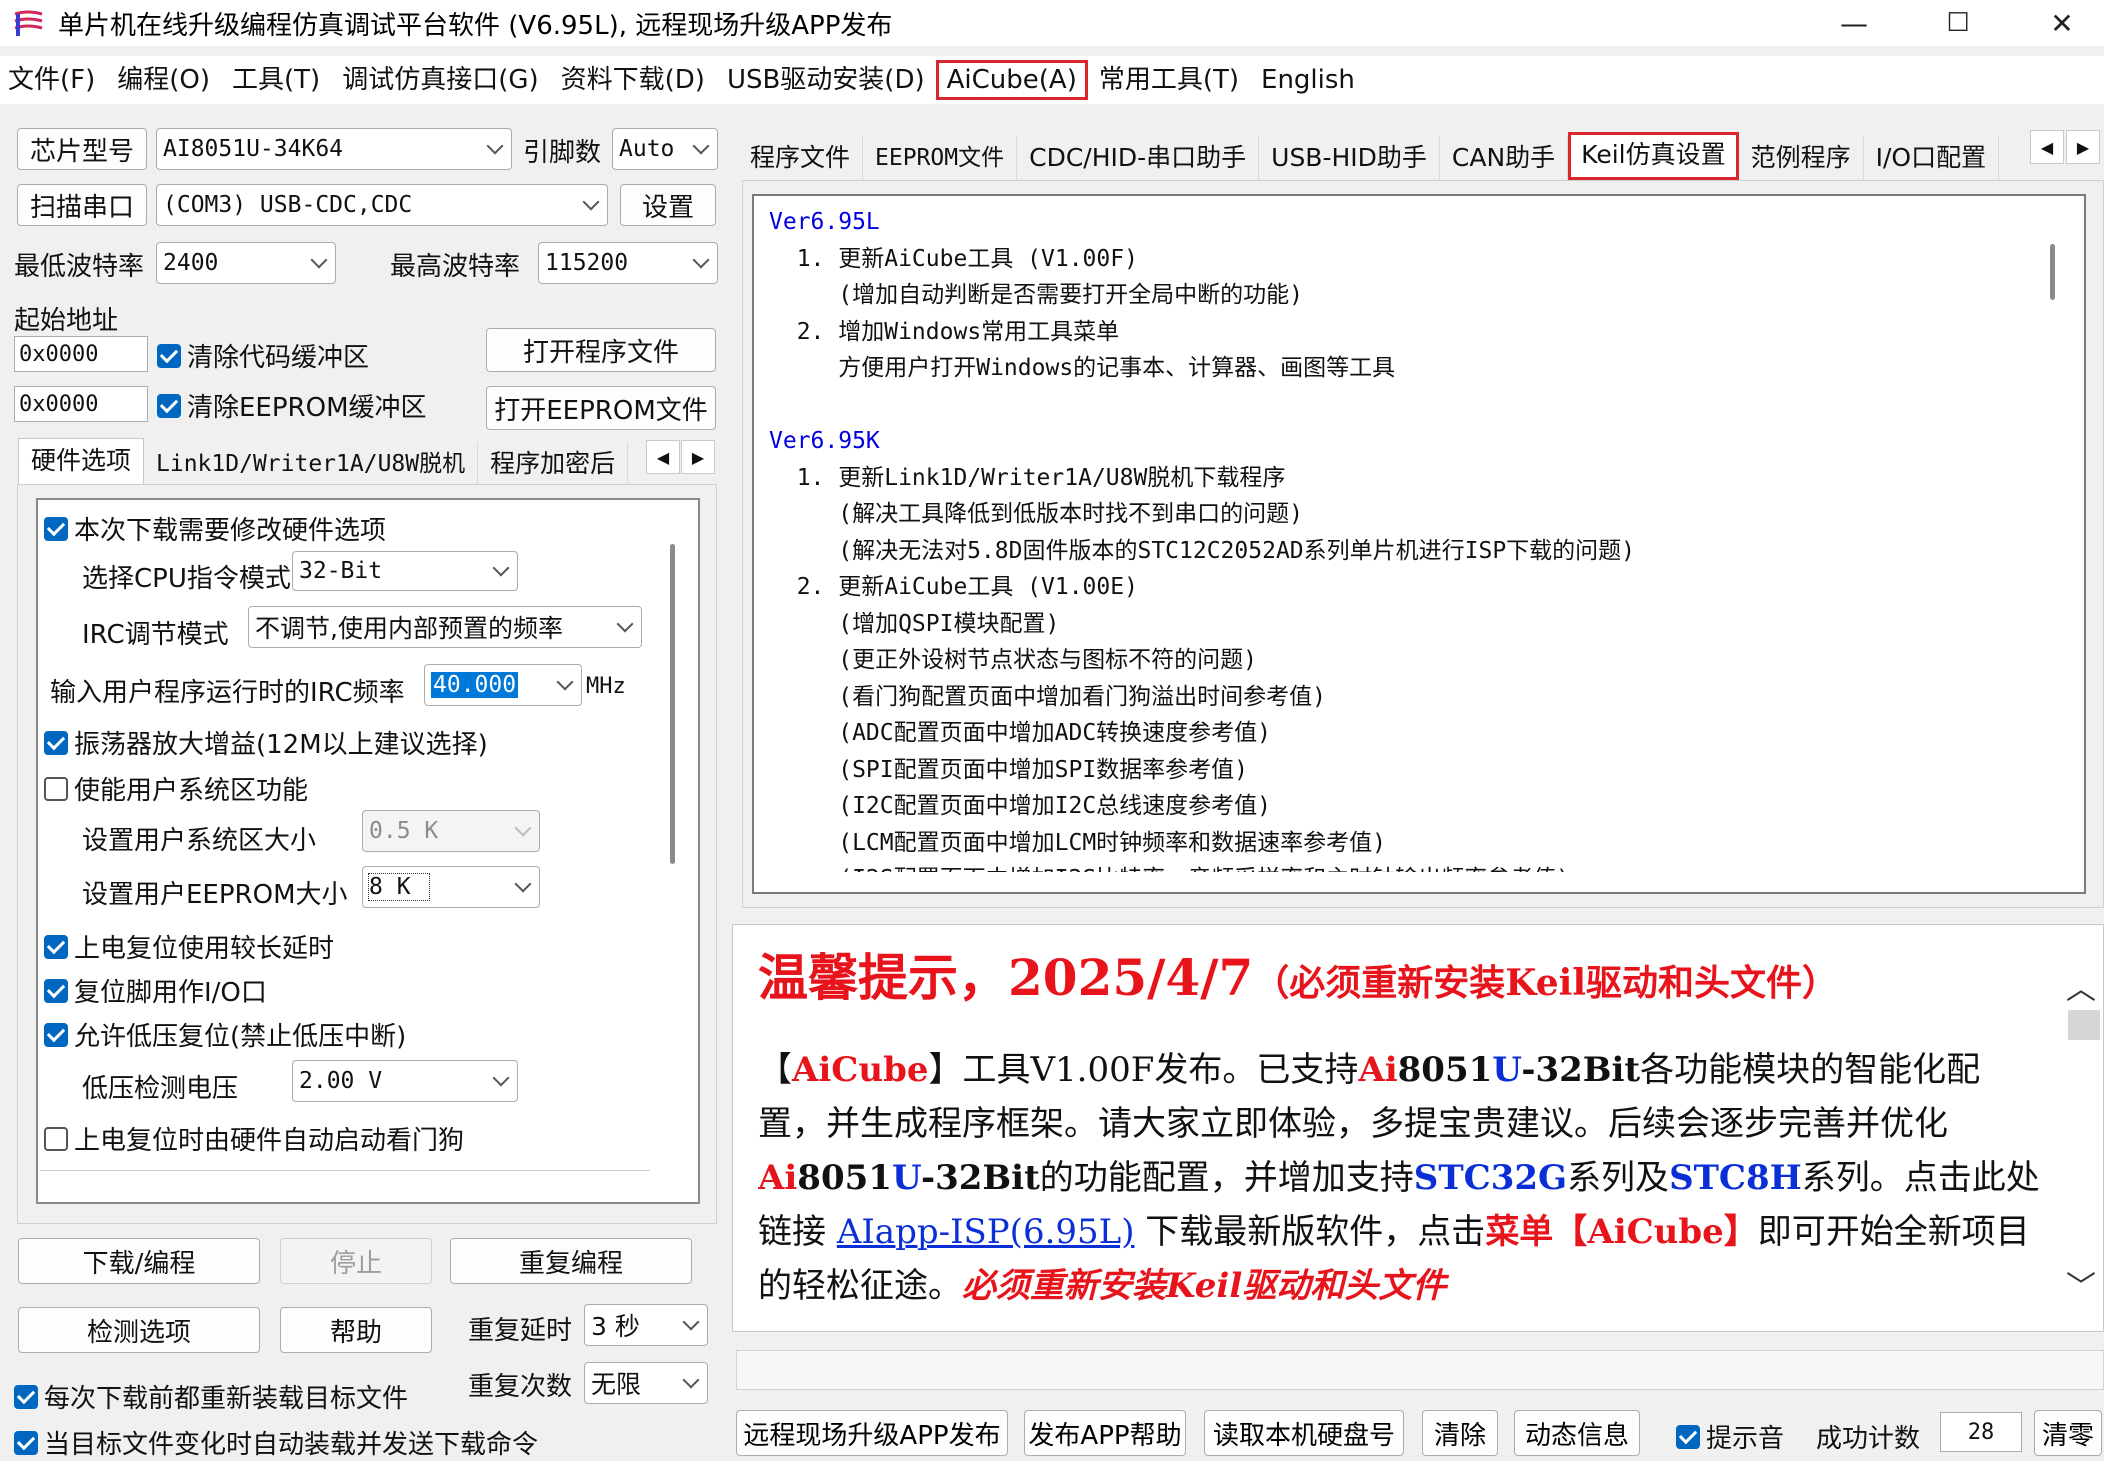 Image resolution: width=2104 pixels, height=1461 pixels. I want to click on menu-debug-interface: 调试仿真接口(G), so click(440, 80).